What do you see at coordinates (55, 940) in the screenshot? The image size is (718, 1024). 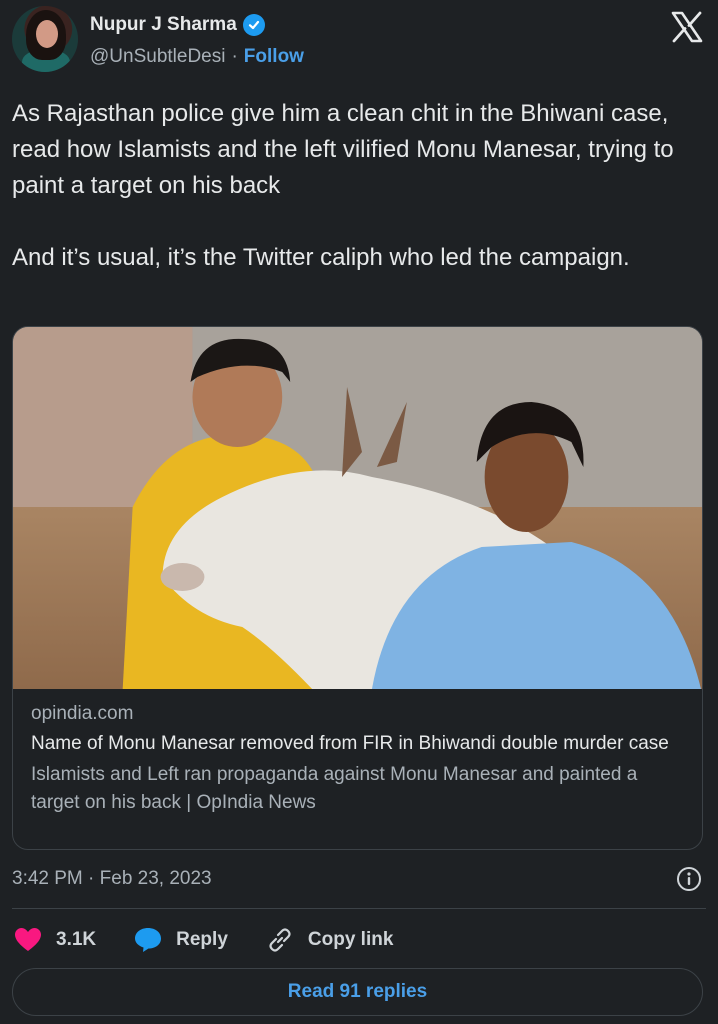 I see `like-button: 3.1K` at bounding box center [55, 940].